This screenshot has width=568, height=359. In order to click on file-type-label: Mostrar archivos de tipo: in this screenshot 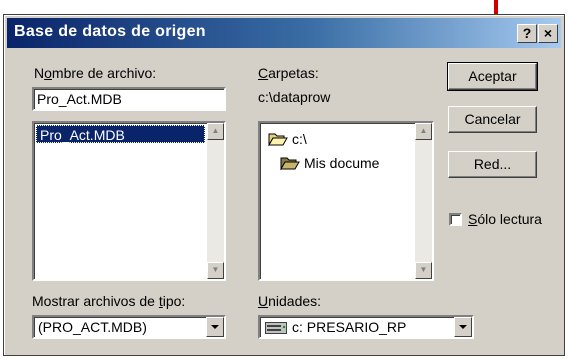, I will do `click(109, 301)`.